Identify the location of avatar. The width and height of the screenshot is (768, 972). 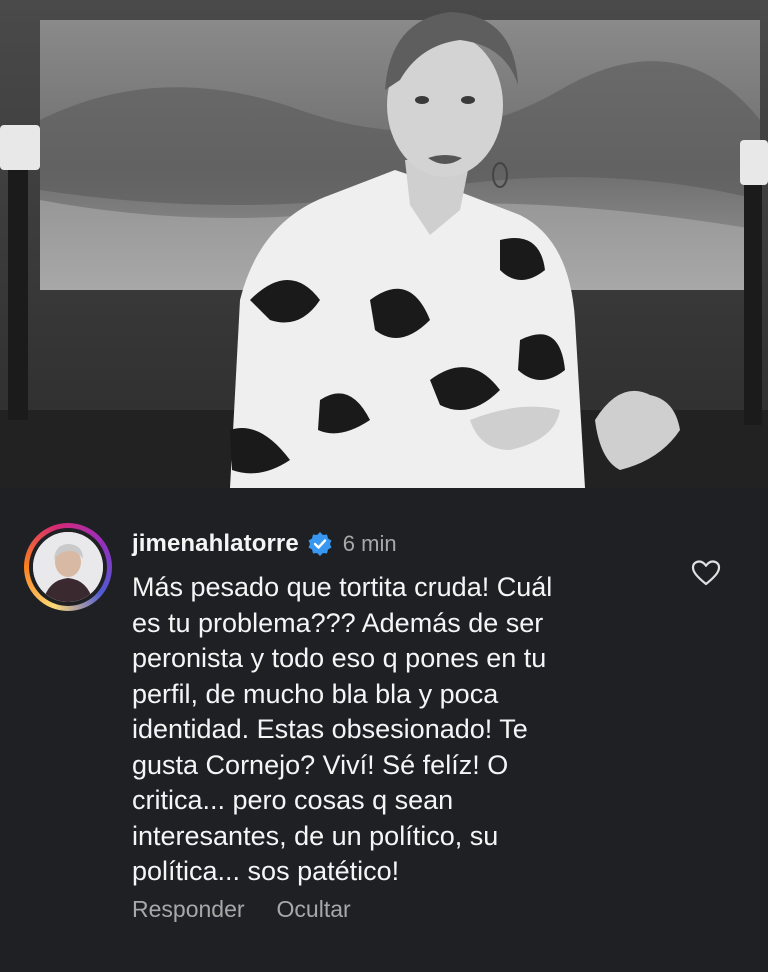
(68, 567).